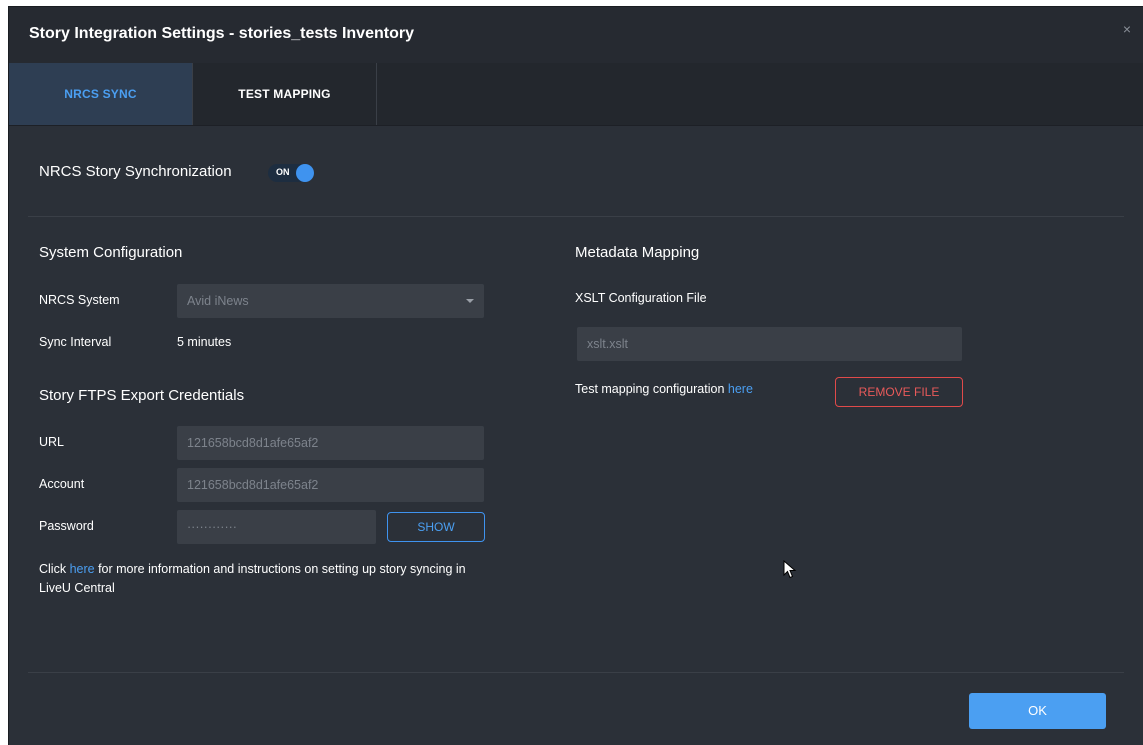  What do you see at coordinates (637, 252) in the screenshot?
I see `metadata-mapping-title: Metadata Mapping` at bounding box center [637, 252].